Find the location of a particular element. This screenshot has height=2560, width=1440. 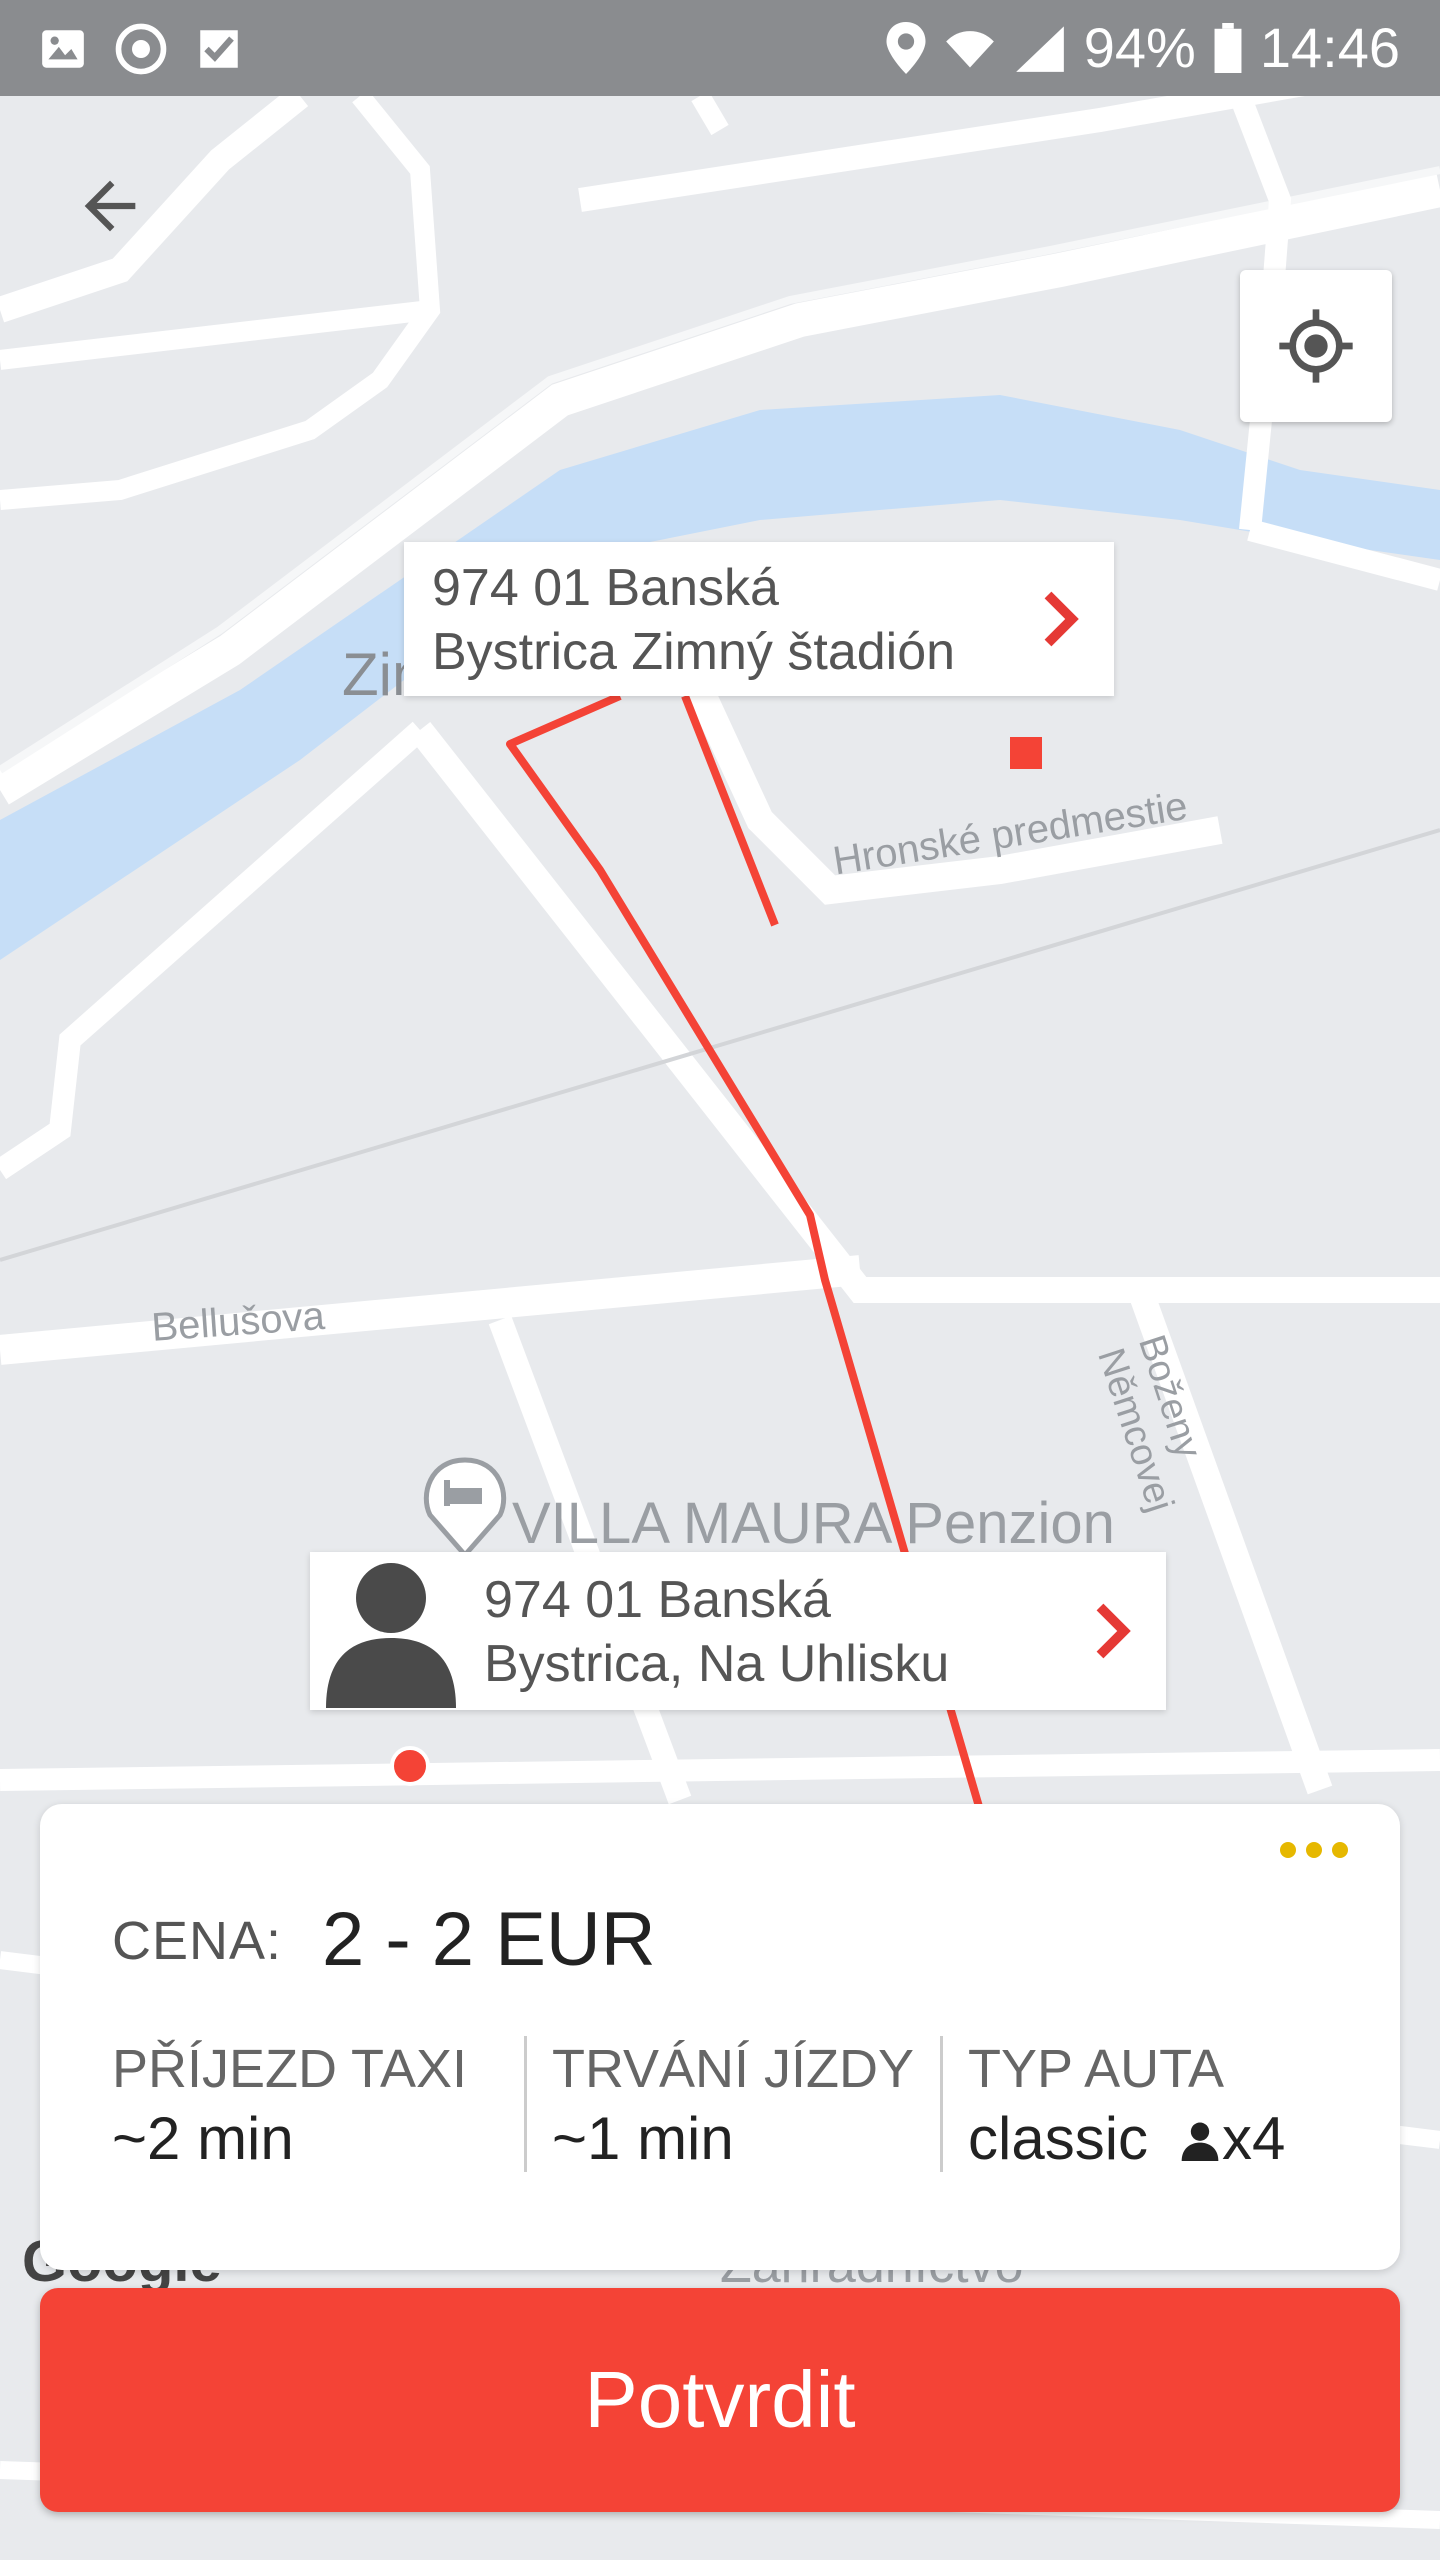

destination-line2: Bystrica Zimný štadión is located at coordinates (694, 652).